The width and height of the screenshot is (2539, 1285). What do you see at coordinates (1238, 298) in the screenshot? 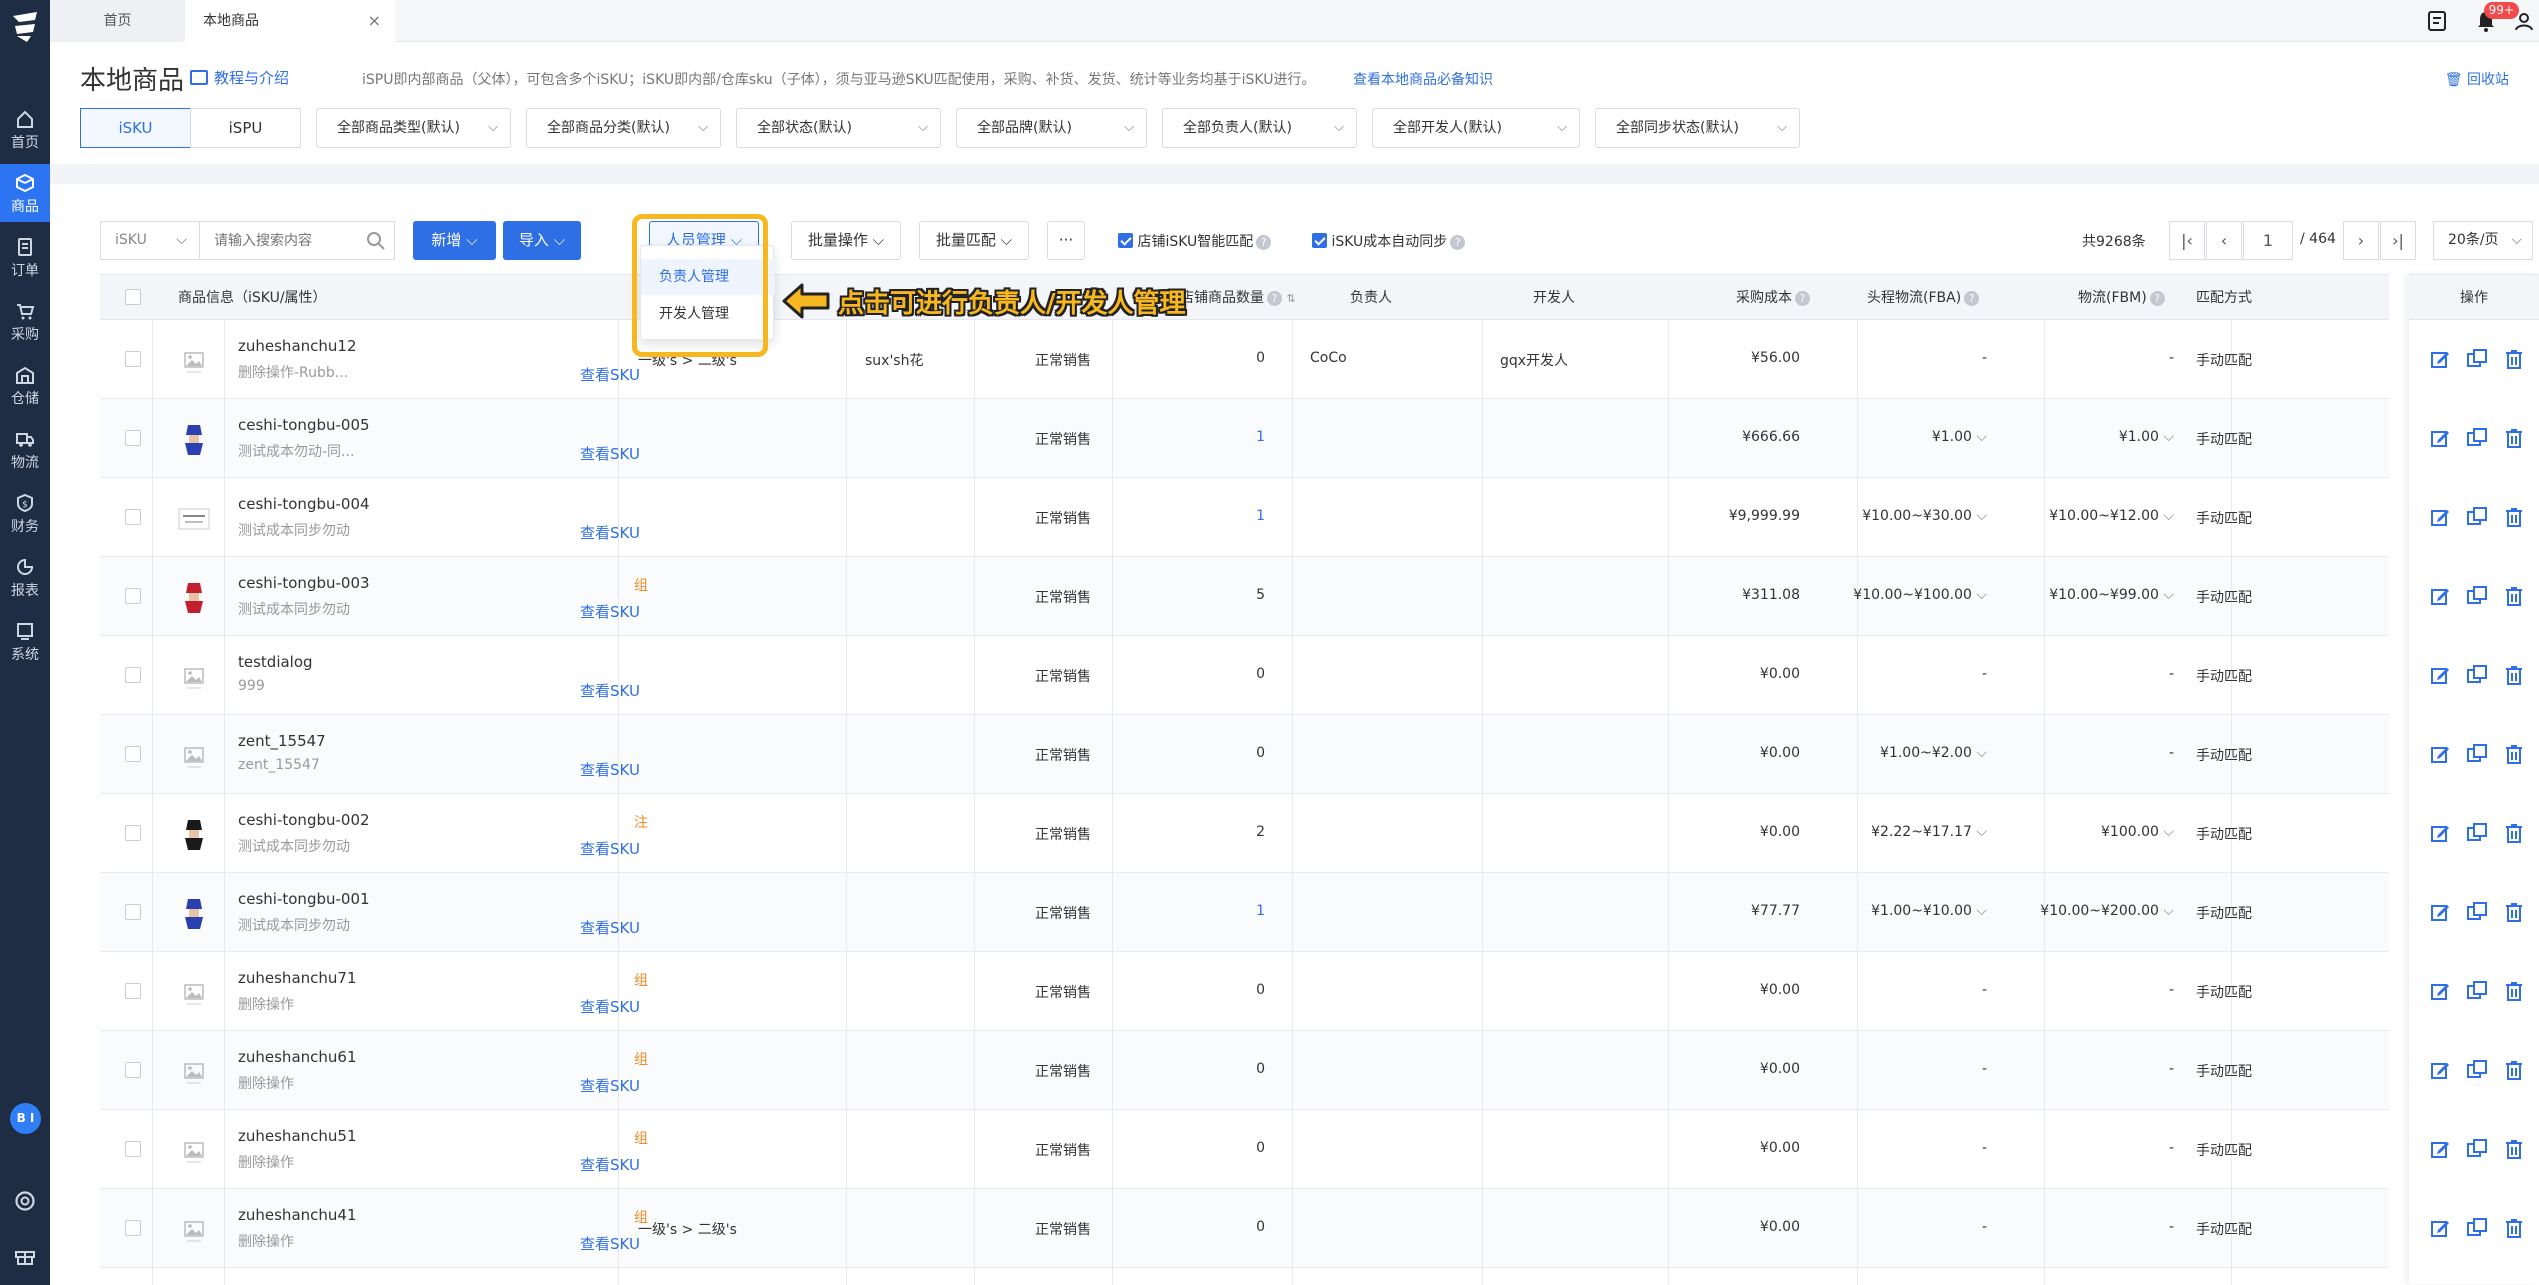
I see `header-shop-qty: 店铺商品数量? ⇅` at bounding box center [1238, 298].